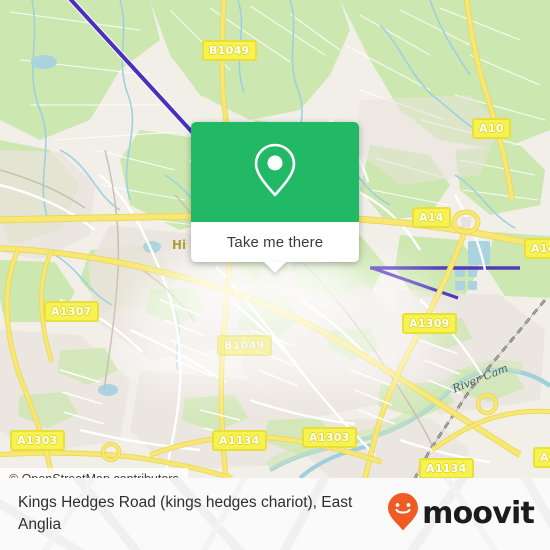  I want to click on location-popup-card: Take me there, so click(275, 197).